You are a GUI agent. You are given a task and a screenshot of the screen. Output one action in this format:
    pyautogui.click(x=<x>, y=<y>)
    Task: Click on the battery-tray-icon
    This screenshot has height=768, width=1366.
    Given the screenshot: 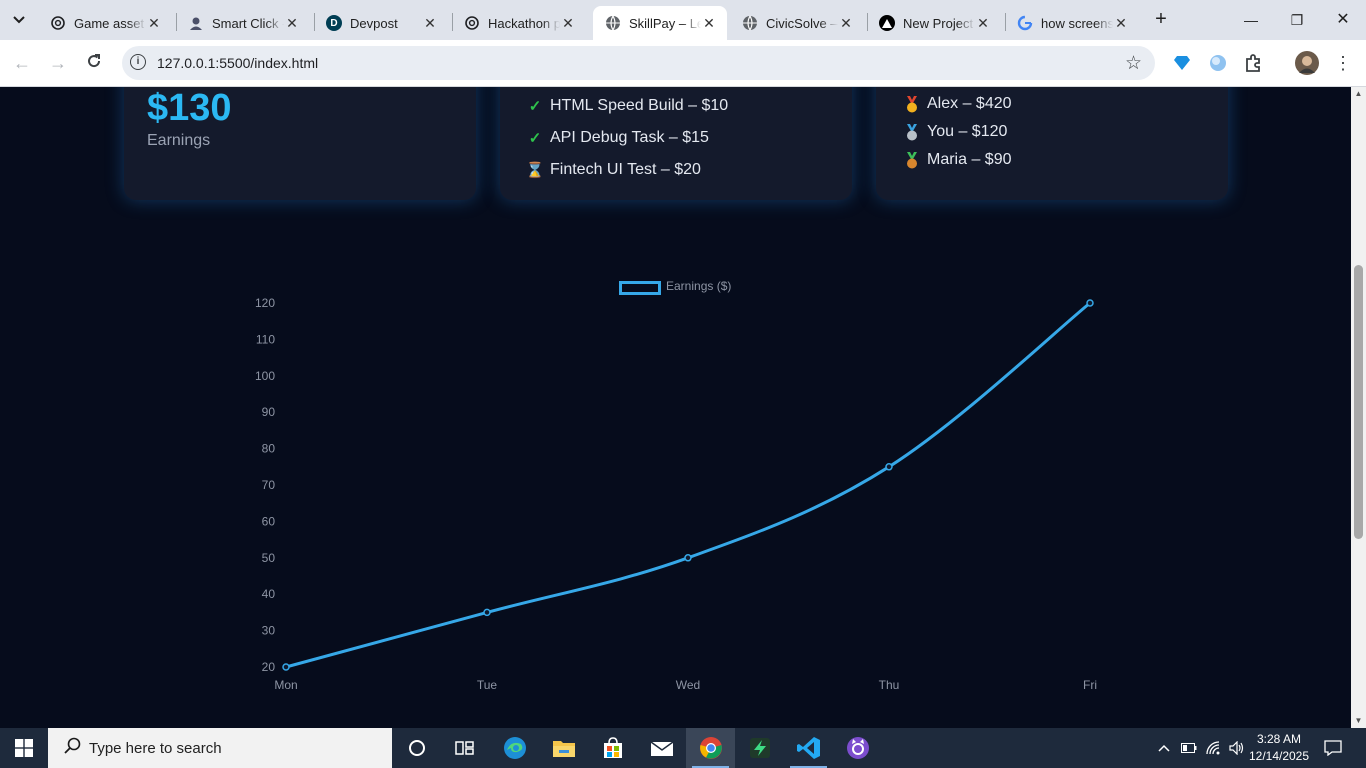 What is the action you would take?
    pyautogui.click(x=1189, y=748)
    